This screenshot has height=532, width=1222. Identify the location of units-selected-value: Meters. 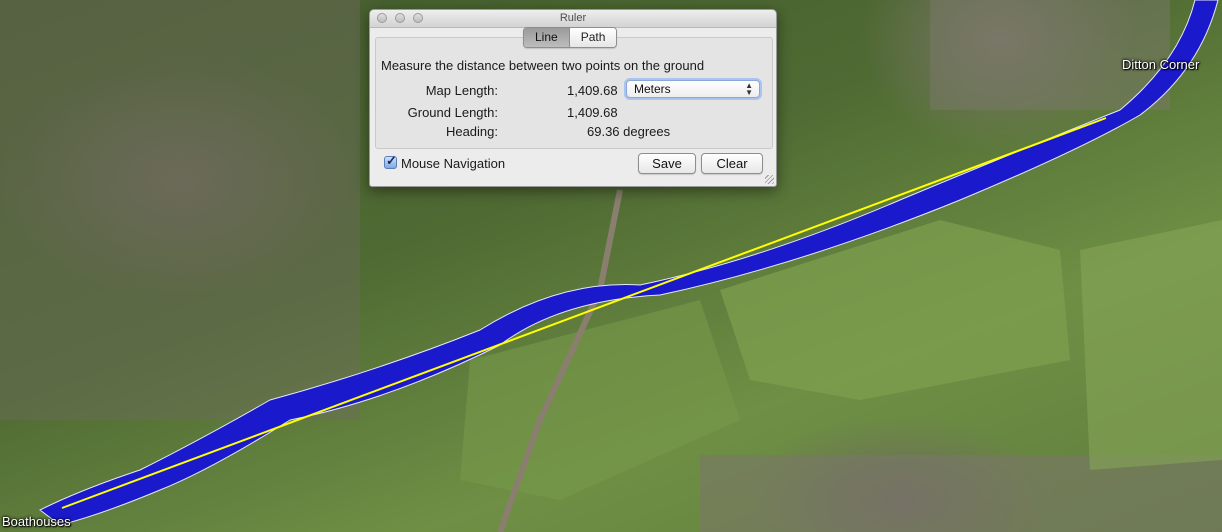
(652, 89).